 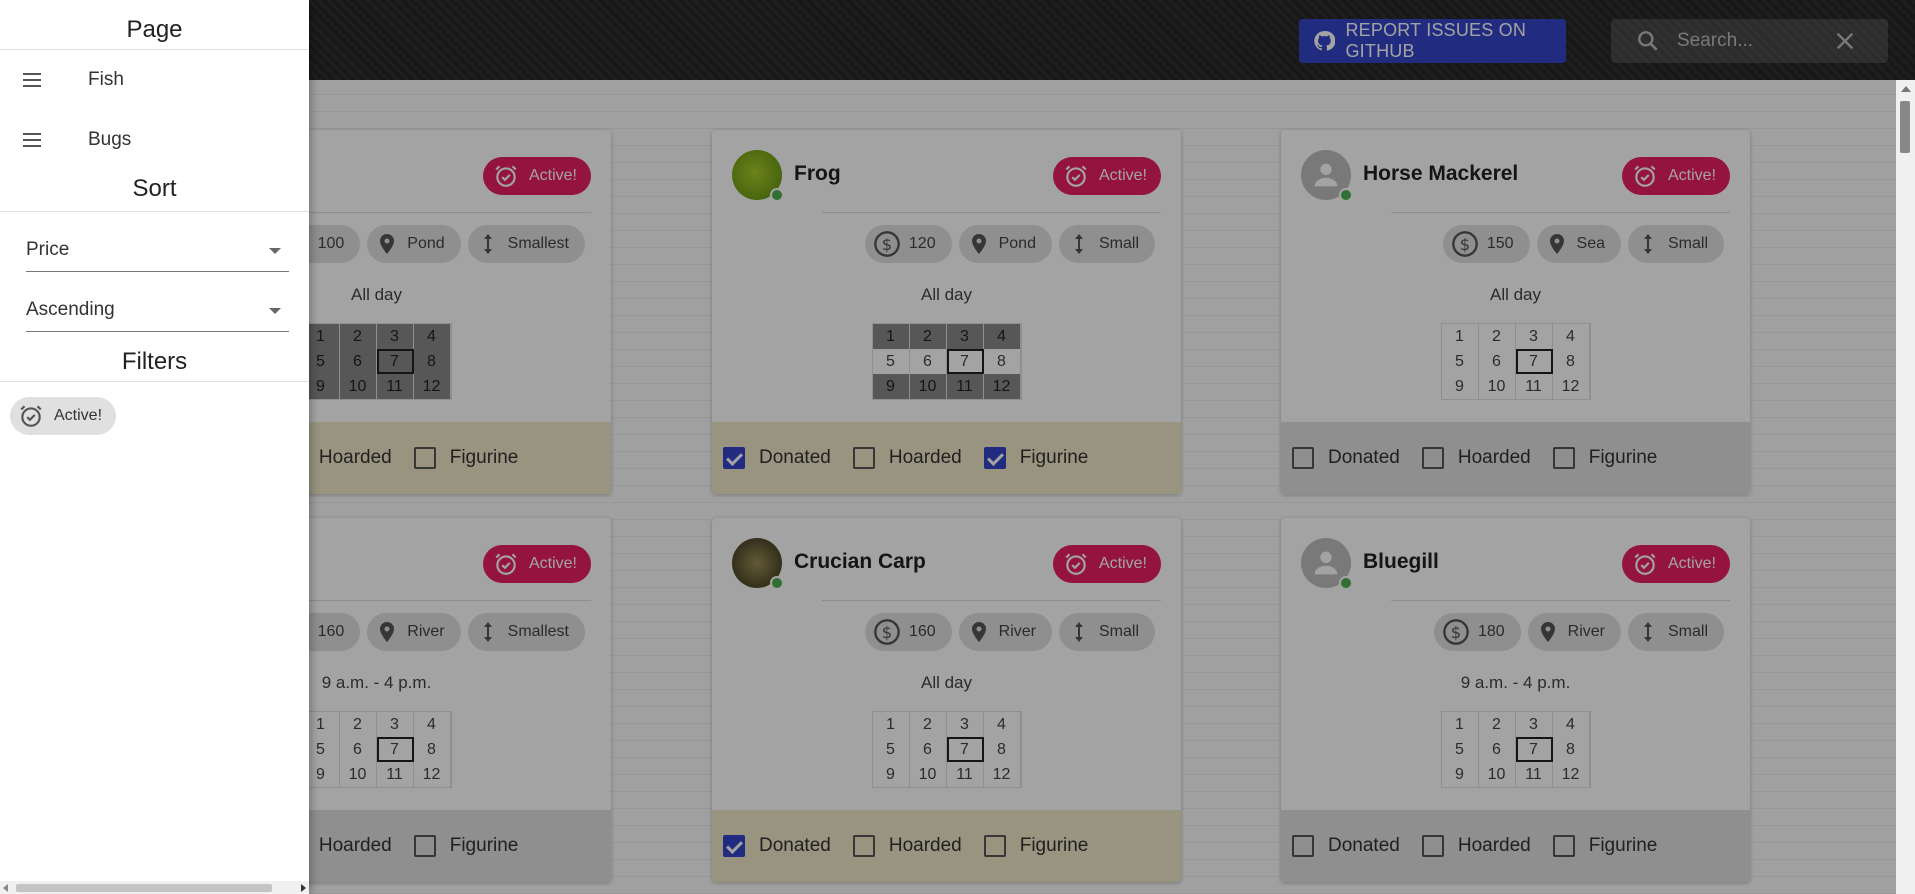 What do you see at coordinates (157, 242) in the screenshot?
I see `sort-field-select: Price` at bounding box center [157, 242].